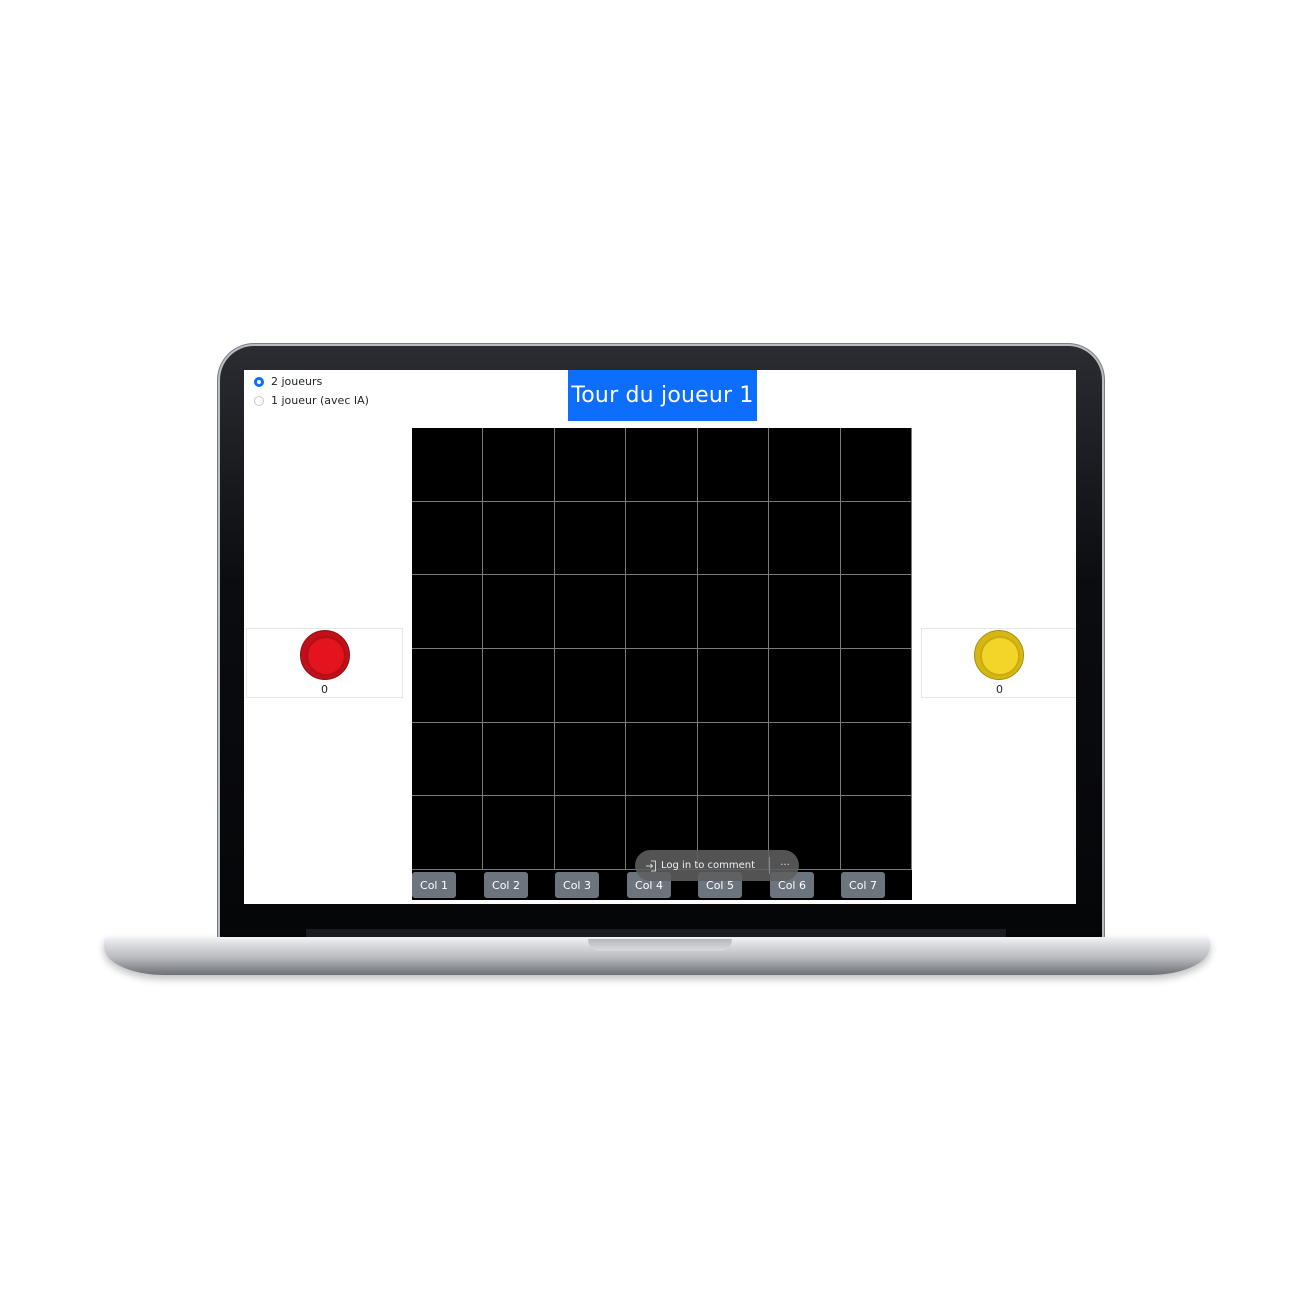 The image size is (1300, 1300). What do you see at coordinates (259, 400) in the screenshot?
I see `radio-one-player-ai` at bounding box center [259, 400].